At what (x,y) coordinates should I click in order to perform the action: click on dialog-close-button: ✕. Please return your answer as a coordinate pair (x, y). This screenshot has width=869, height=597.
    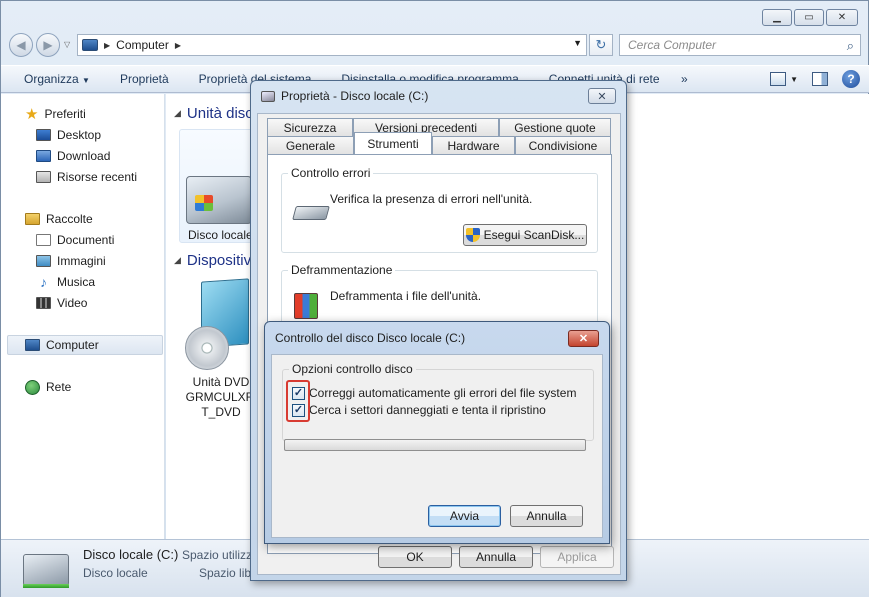
    Looking at the image, I should click on (602, 96).